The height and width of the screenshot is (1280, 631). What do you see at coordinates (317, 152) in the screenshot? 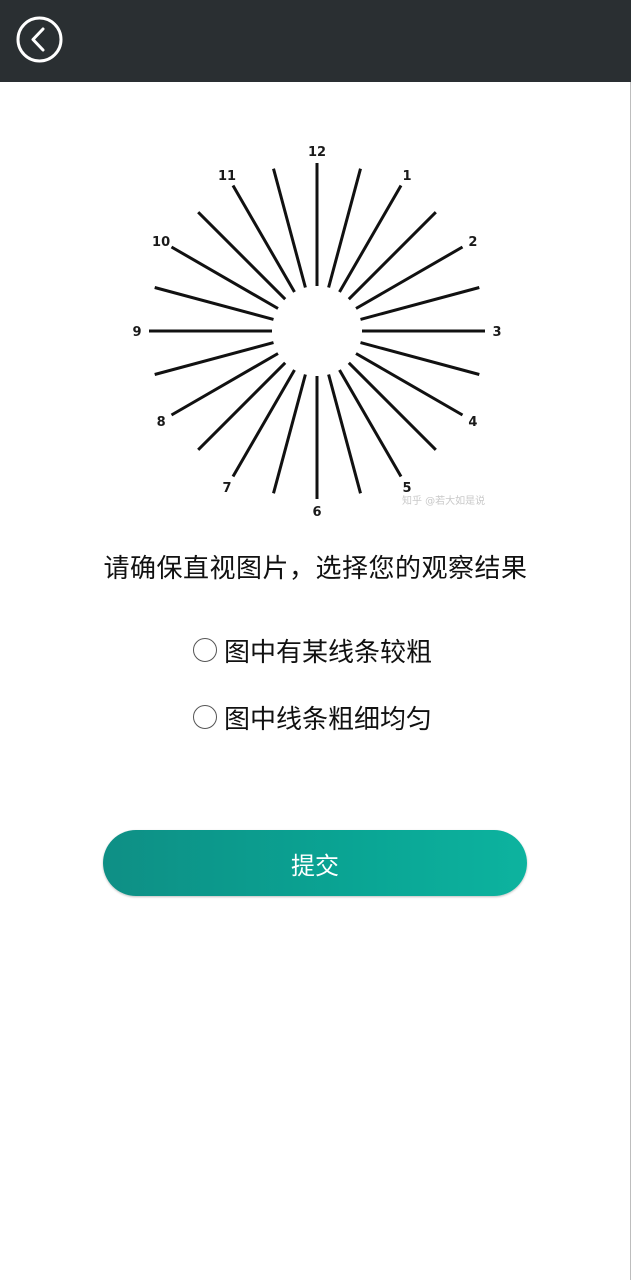
I see `clock-number: 12` at bounding box center [317, 152].